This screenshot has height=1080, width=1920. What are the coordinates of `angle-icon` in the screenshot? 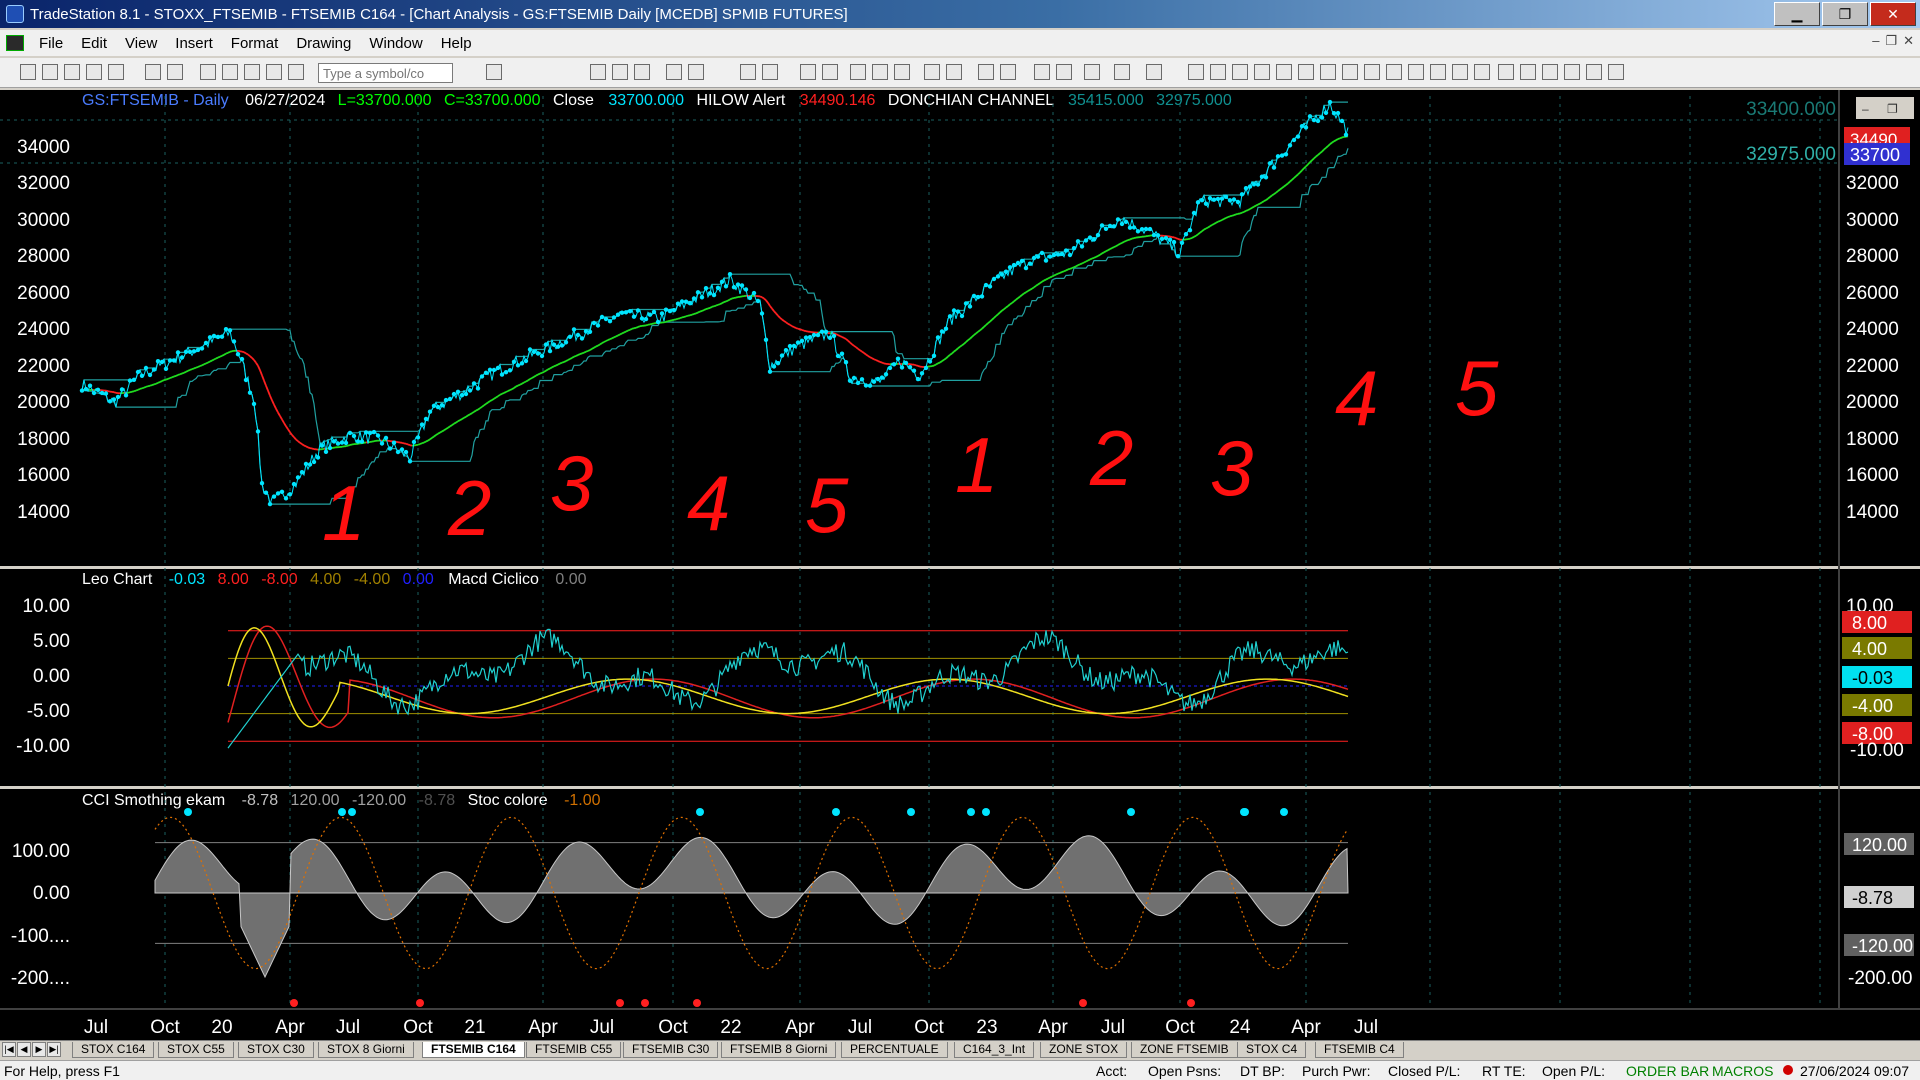 It's located at (1438, 72).